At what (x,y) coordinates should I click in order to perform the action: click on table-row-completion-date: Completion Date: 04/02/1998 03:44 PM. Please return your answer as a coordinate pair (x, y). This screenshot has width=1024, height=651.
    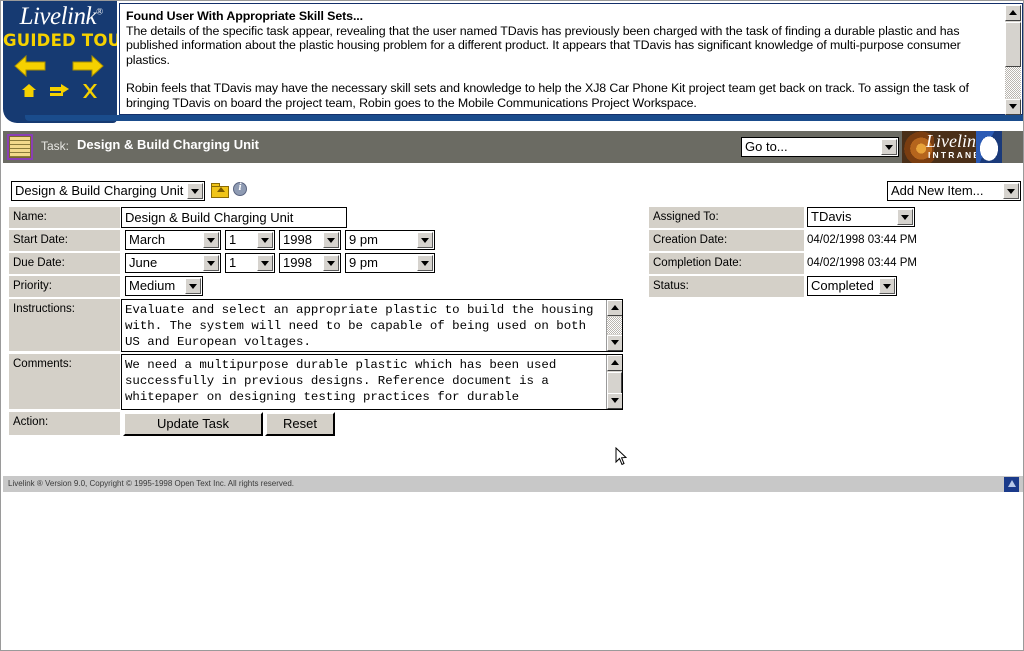
    Looking at the image, I should click on (835, 264).